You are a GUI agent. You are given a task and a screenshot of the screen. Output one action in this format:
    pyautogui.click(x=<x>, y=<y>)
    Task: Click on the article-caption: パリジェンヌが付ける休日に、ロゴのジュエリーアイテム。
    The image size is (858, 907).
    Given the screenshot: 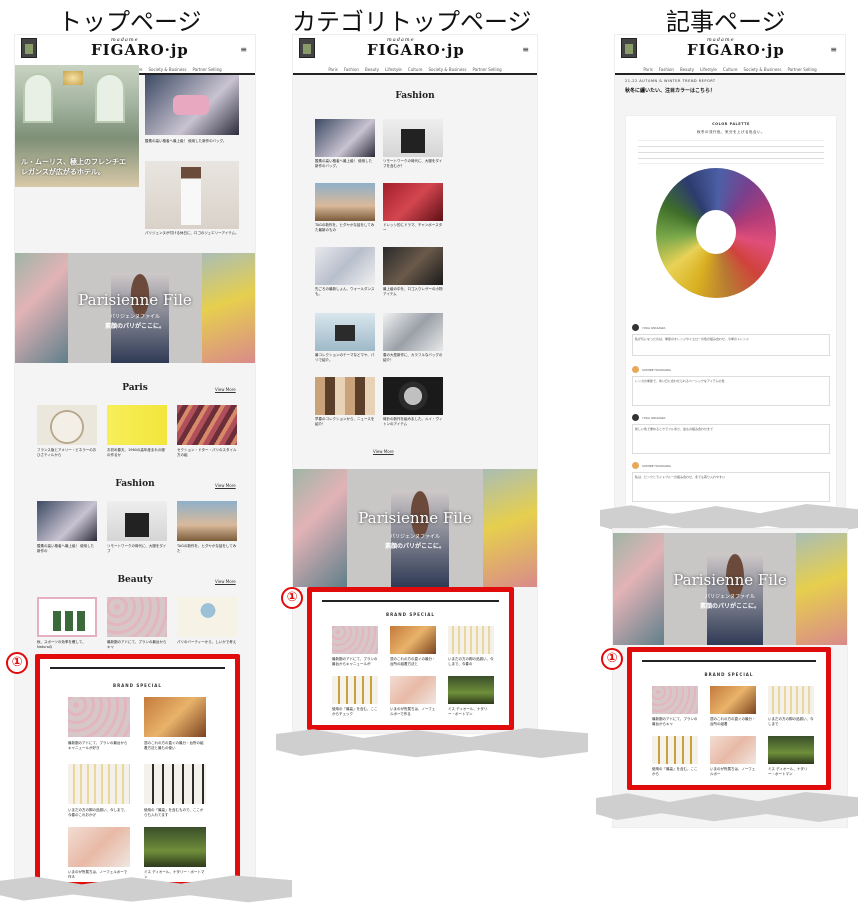 What is the action you would take?
    pyautogui.click(x=192, y=236)
    